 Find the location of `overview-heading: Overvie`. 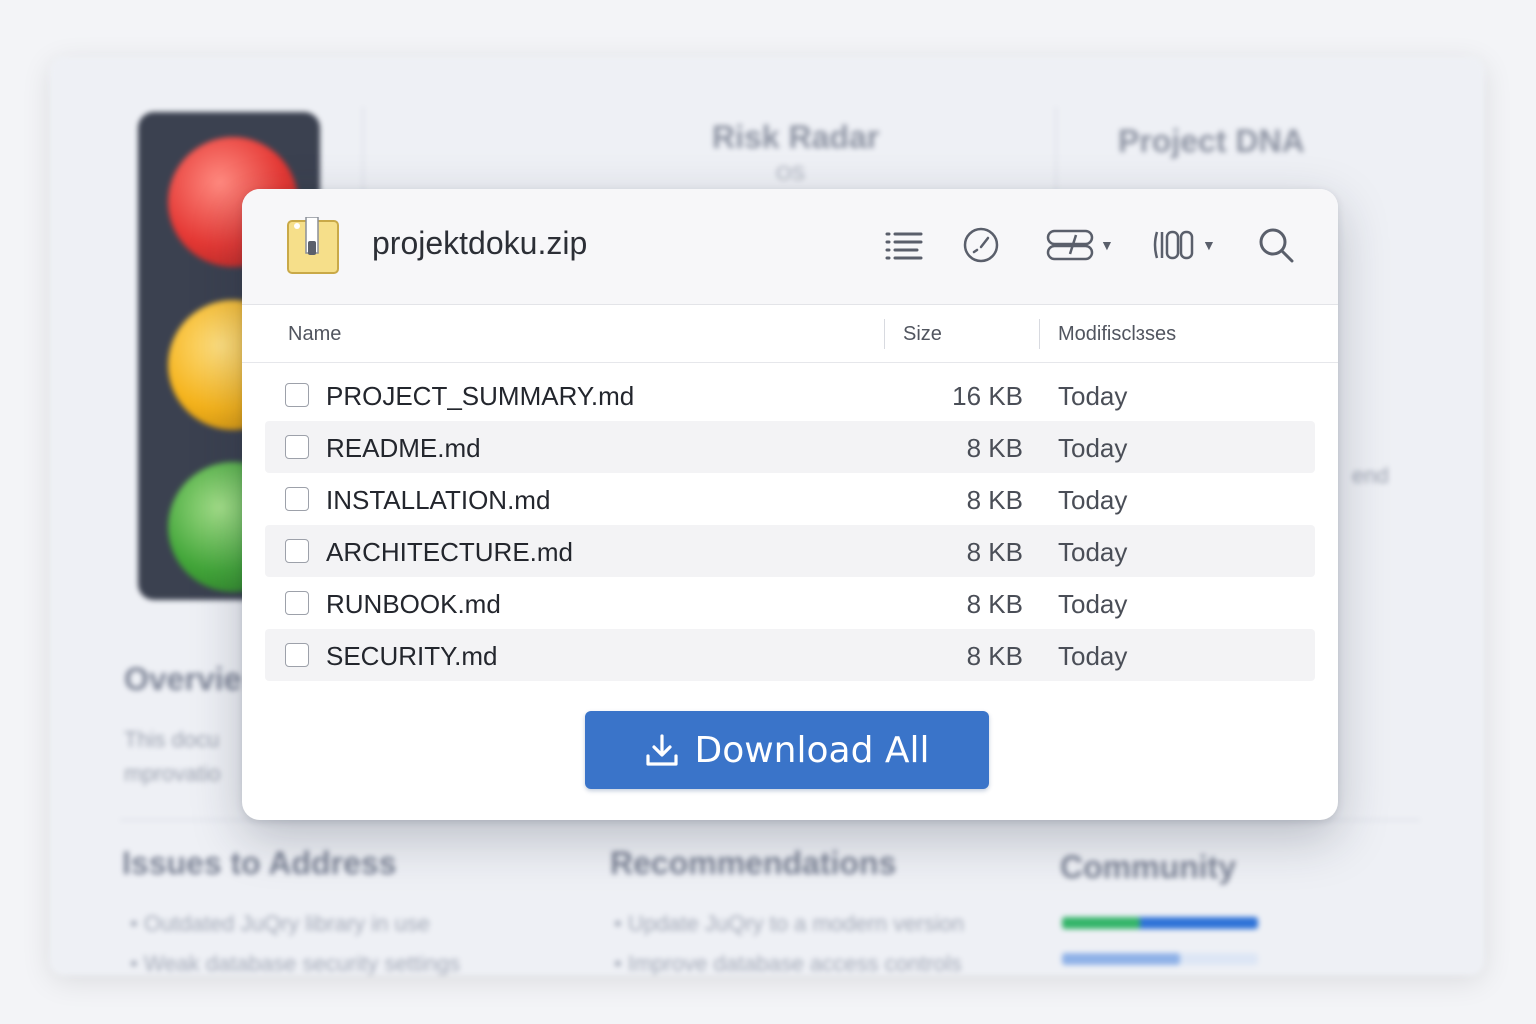

overview-heading: Overvie is located at coordinates (183, 679).